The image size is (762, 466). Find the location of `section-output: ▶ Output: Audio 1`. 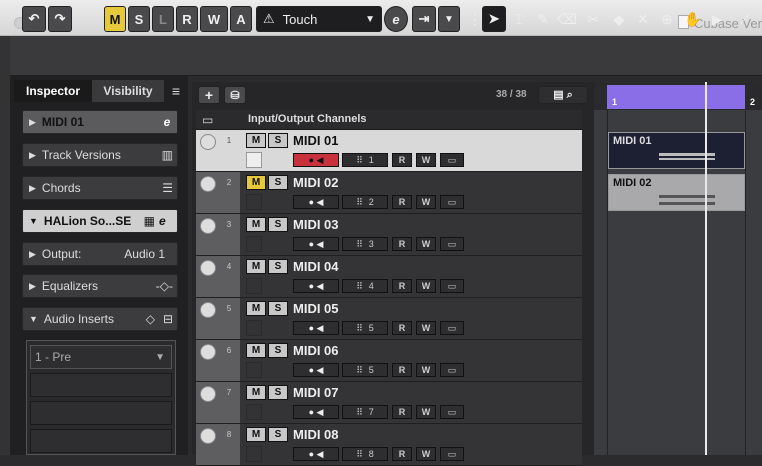

section-output: ▶ Output: Audio 1 is located at coordinates (100, 254).